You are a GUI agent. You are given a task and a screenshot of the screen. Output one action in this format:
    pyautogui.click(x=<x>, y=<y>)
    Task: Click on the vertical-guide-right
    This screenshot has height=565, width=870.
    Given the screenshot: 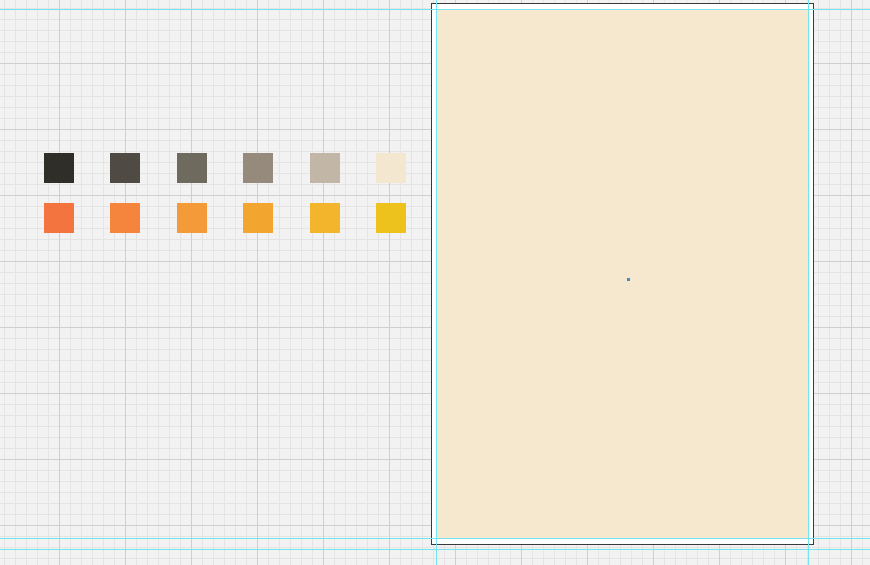 What is the action you would take?
    pyautogui.click(x=808, y=282)
    